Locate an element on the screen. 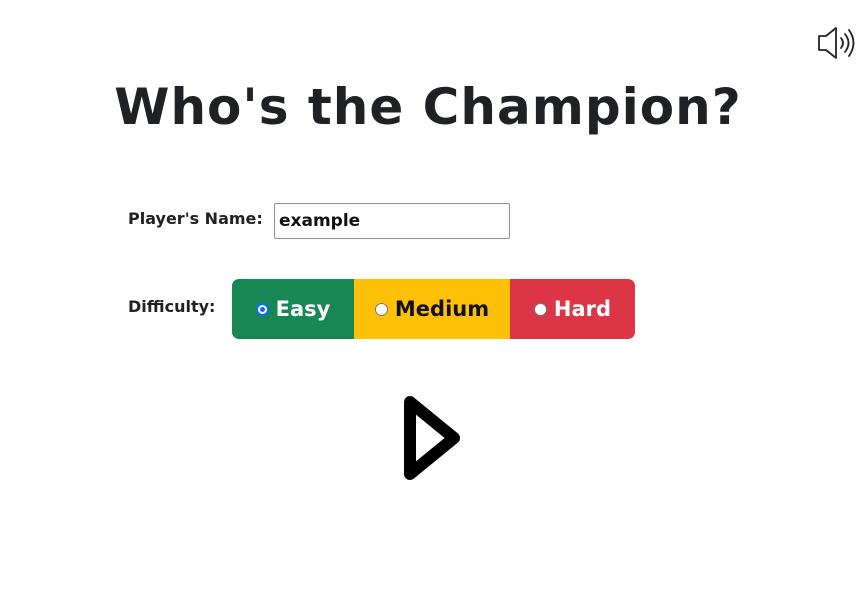  difficulty-option-hard: Hard is located at coordinates (572, 309).